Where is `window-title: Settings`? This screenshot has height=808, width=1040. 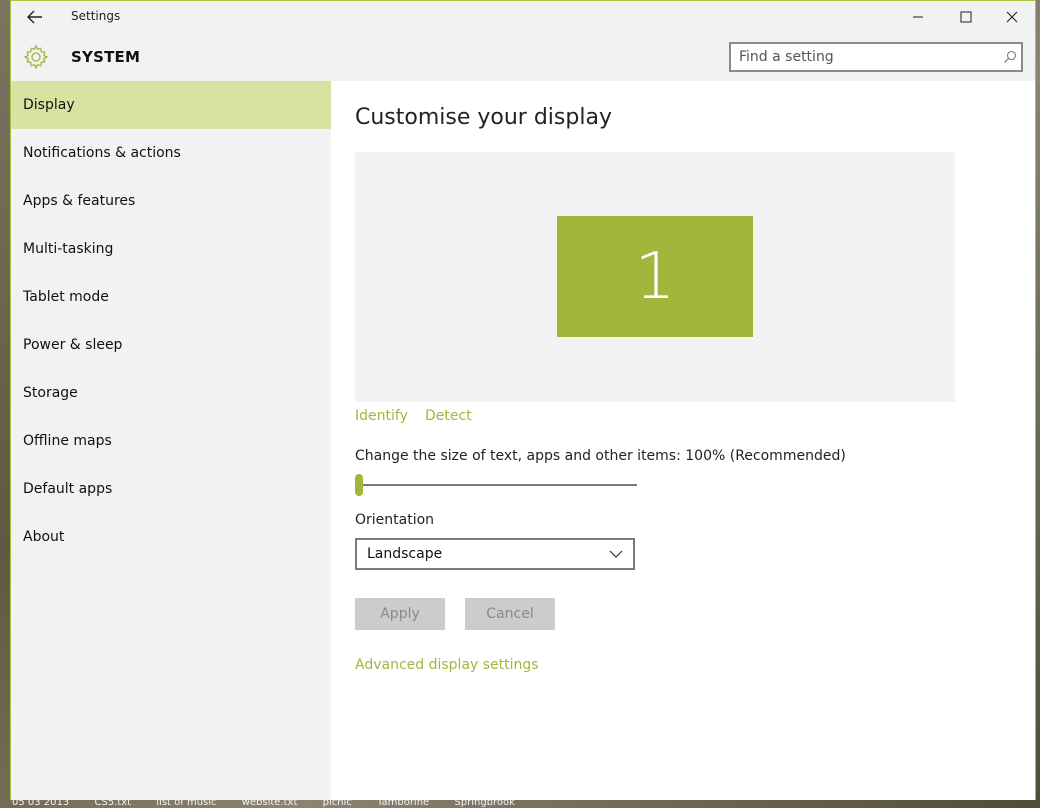 window-title: Settings is located at coordinates (96, 16).